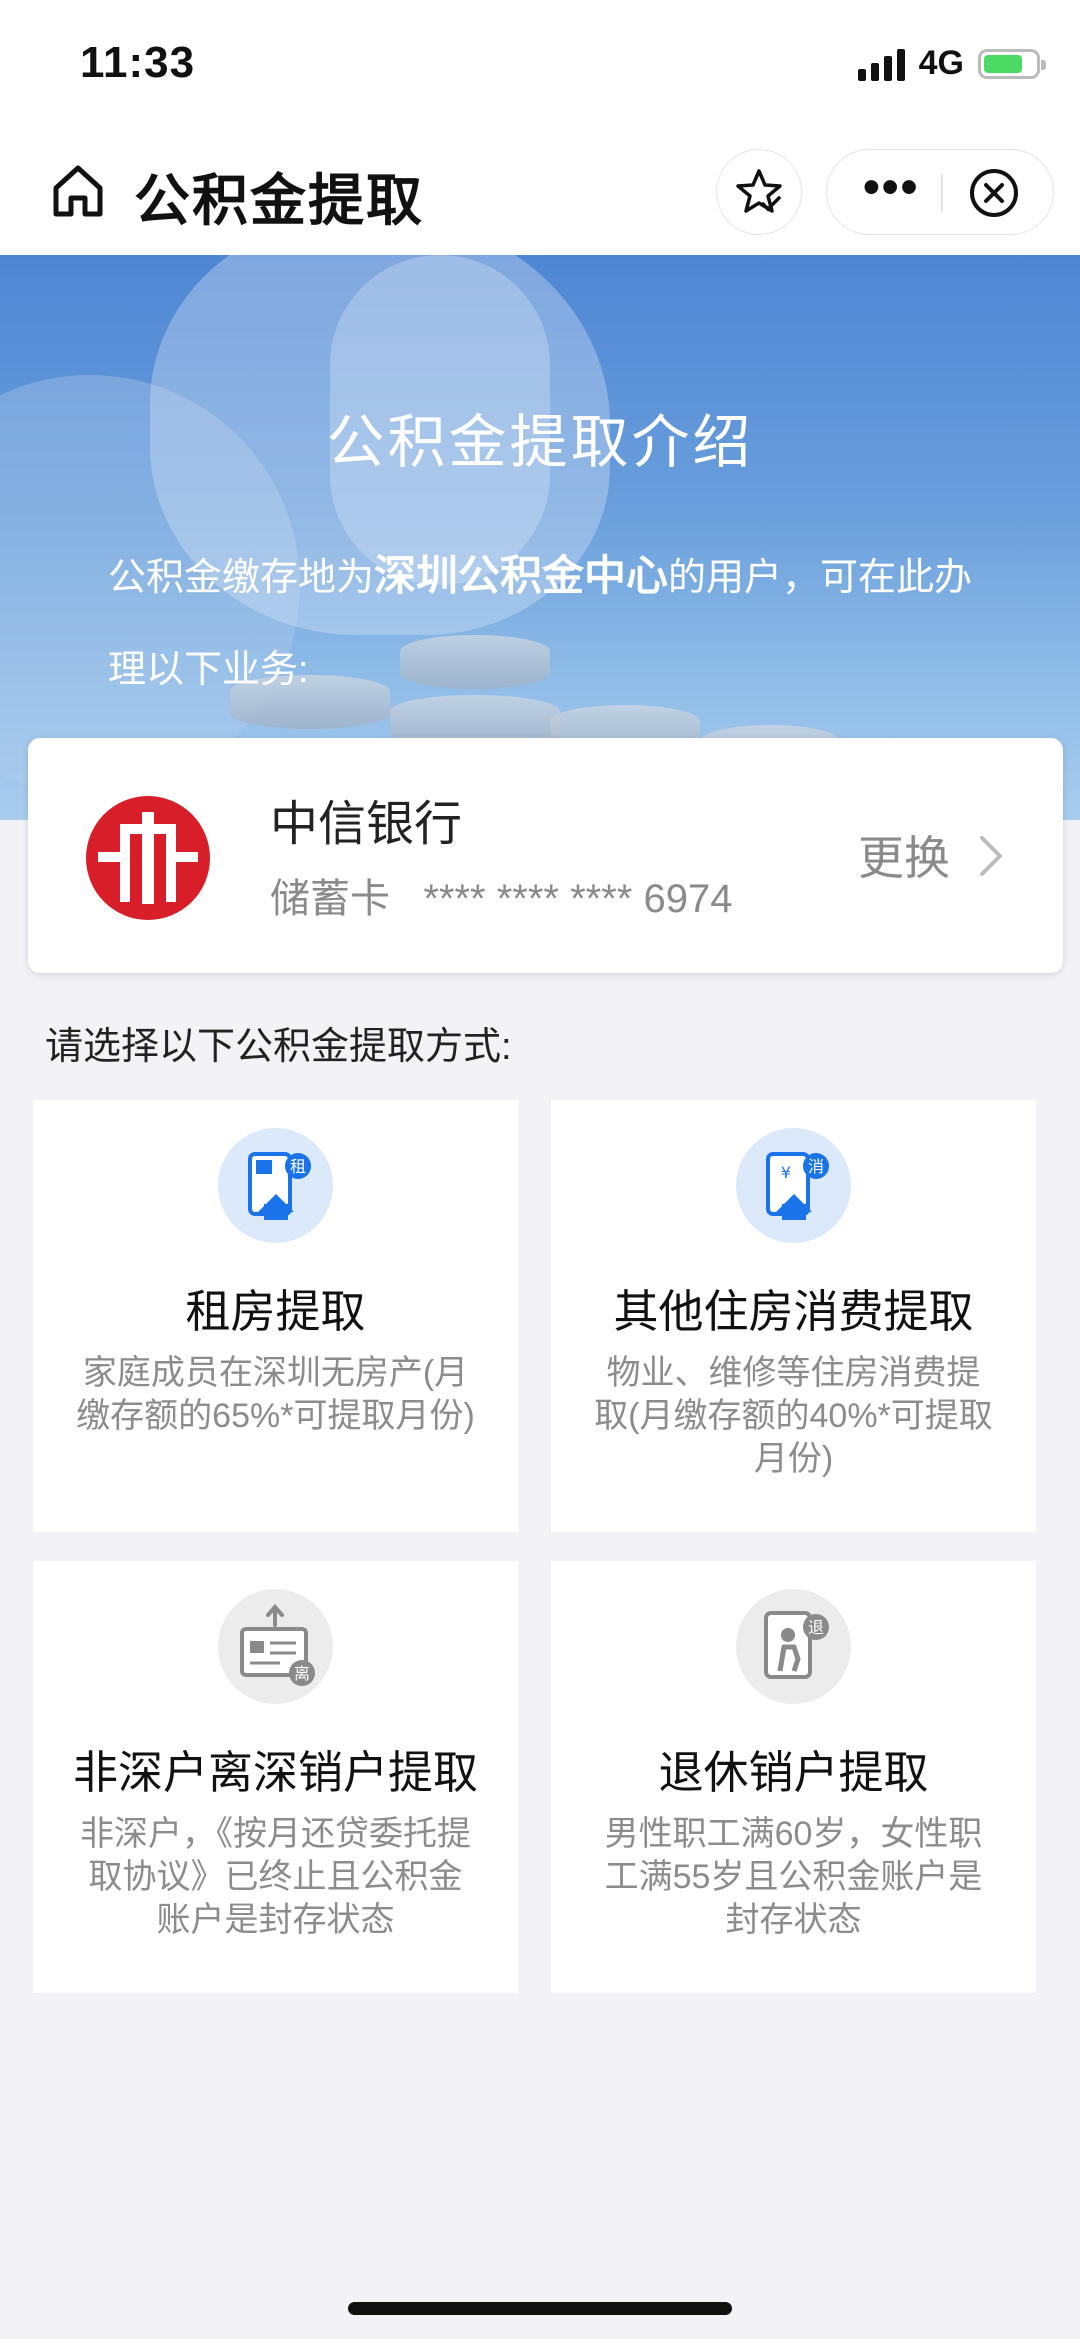 The height and width of the screenshot is (2339, 1080). I want to click on status-bar: 11:33 4G, so click(540, 65).